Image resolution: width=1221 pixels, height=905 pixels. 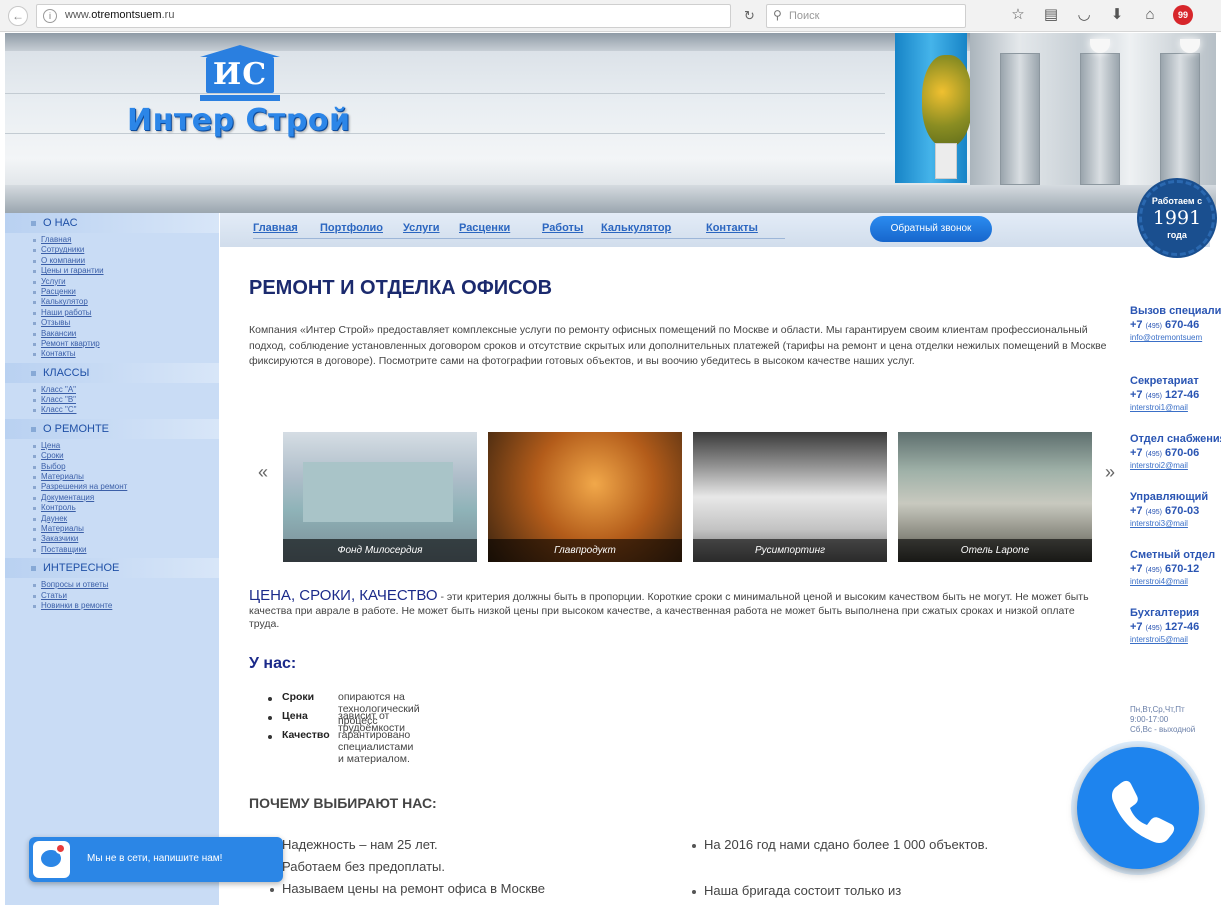 What do you see at coordinates (1183, 15) in the screenshot?
I see `extension-badge-icon: 99` at bounding box center [1183, 15].